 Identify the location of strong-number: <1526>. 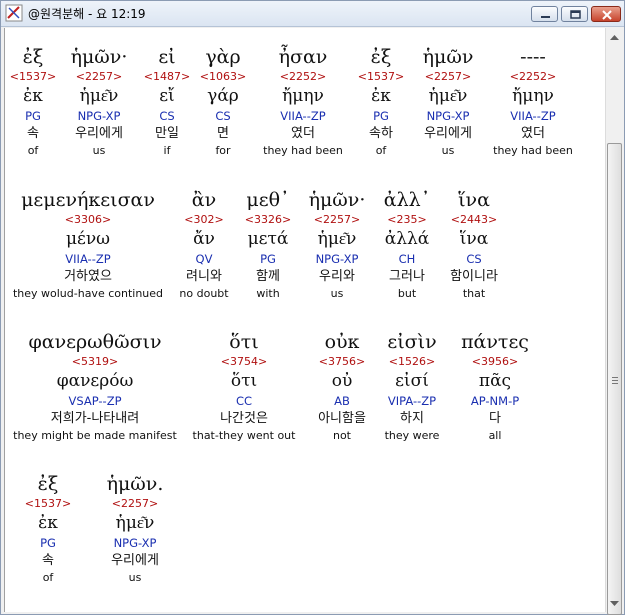
(412, 361).